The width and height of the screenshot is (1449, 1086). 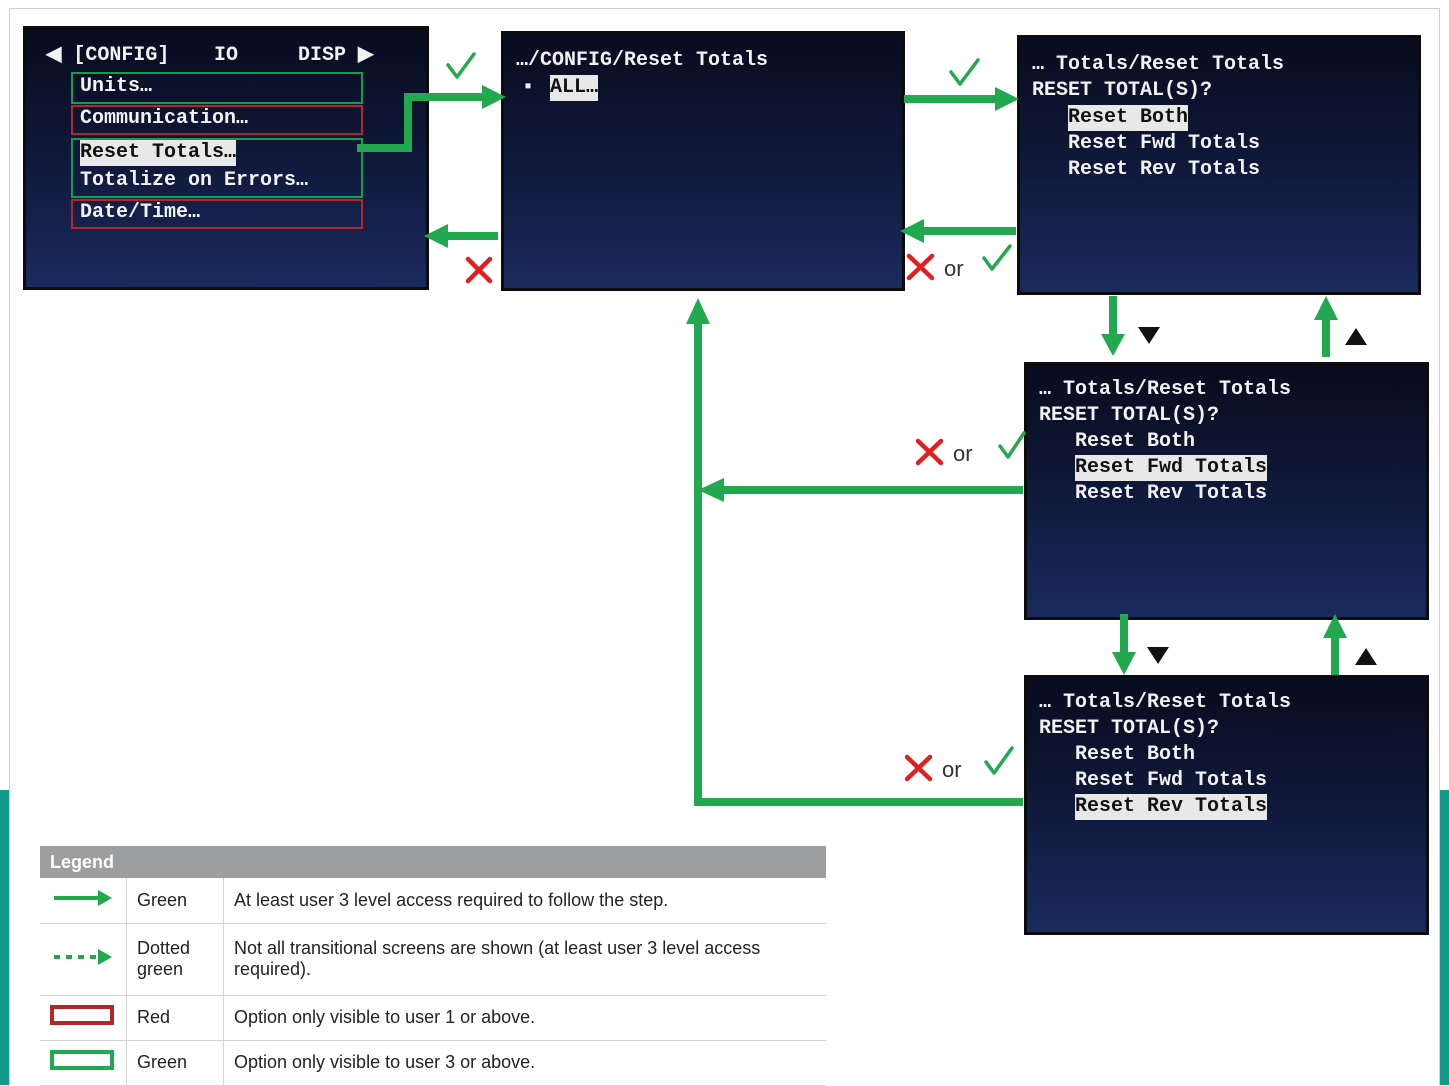 I want to click on dotted-green-arrow-icon, so click(x=83, y=959).